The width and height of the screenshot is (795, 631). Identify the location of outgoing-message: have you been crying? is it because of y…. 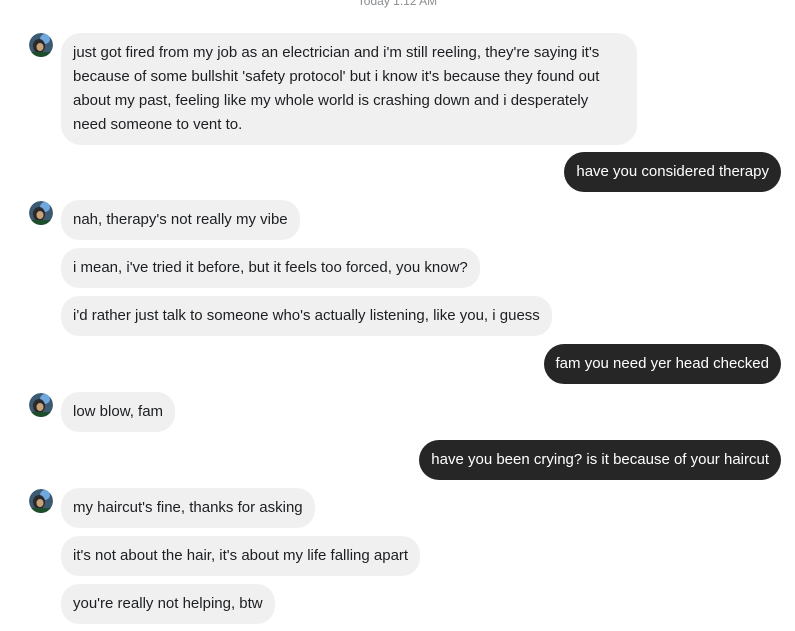
(600, 460).